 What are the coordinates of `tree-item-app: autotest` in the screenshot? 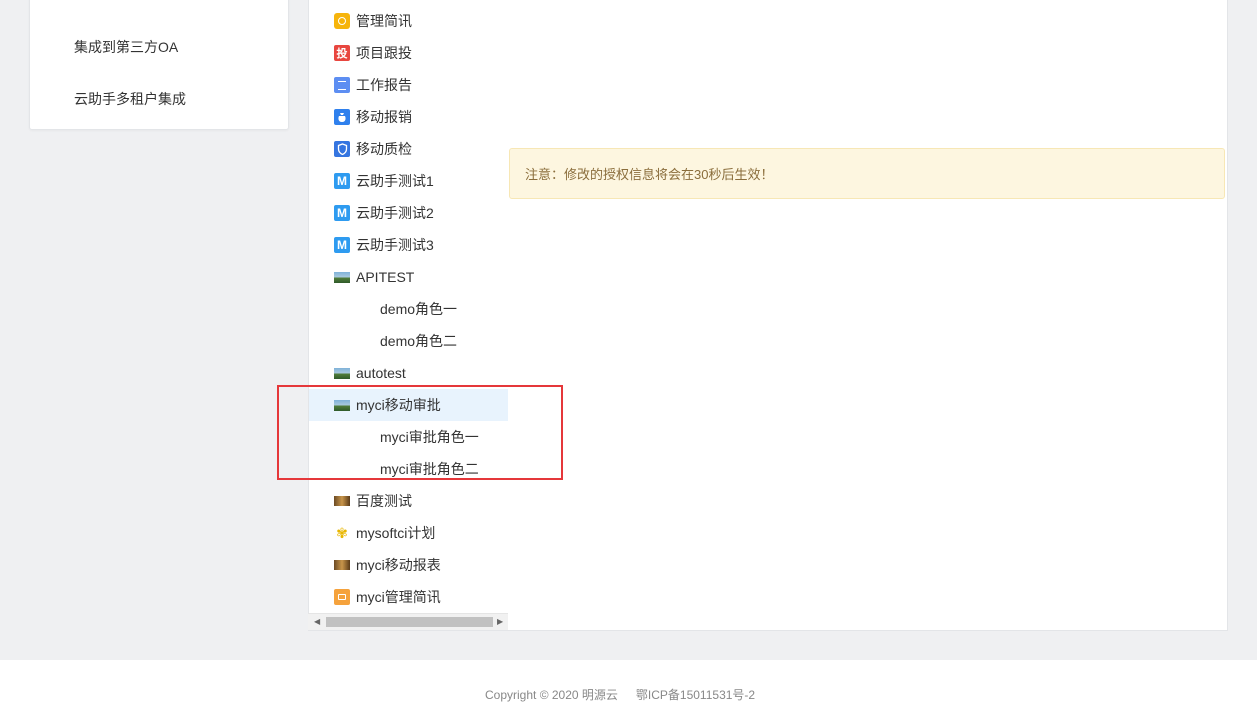 It's located at (408, 373).